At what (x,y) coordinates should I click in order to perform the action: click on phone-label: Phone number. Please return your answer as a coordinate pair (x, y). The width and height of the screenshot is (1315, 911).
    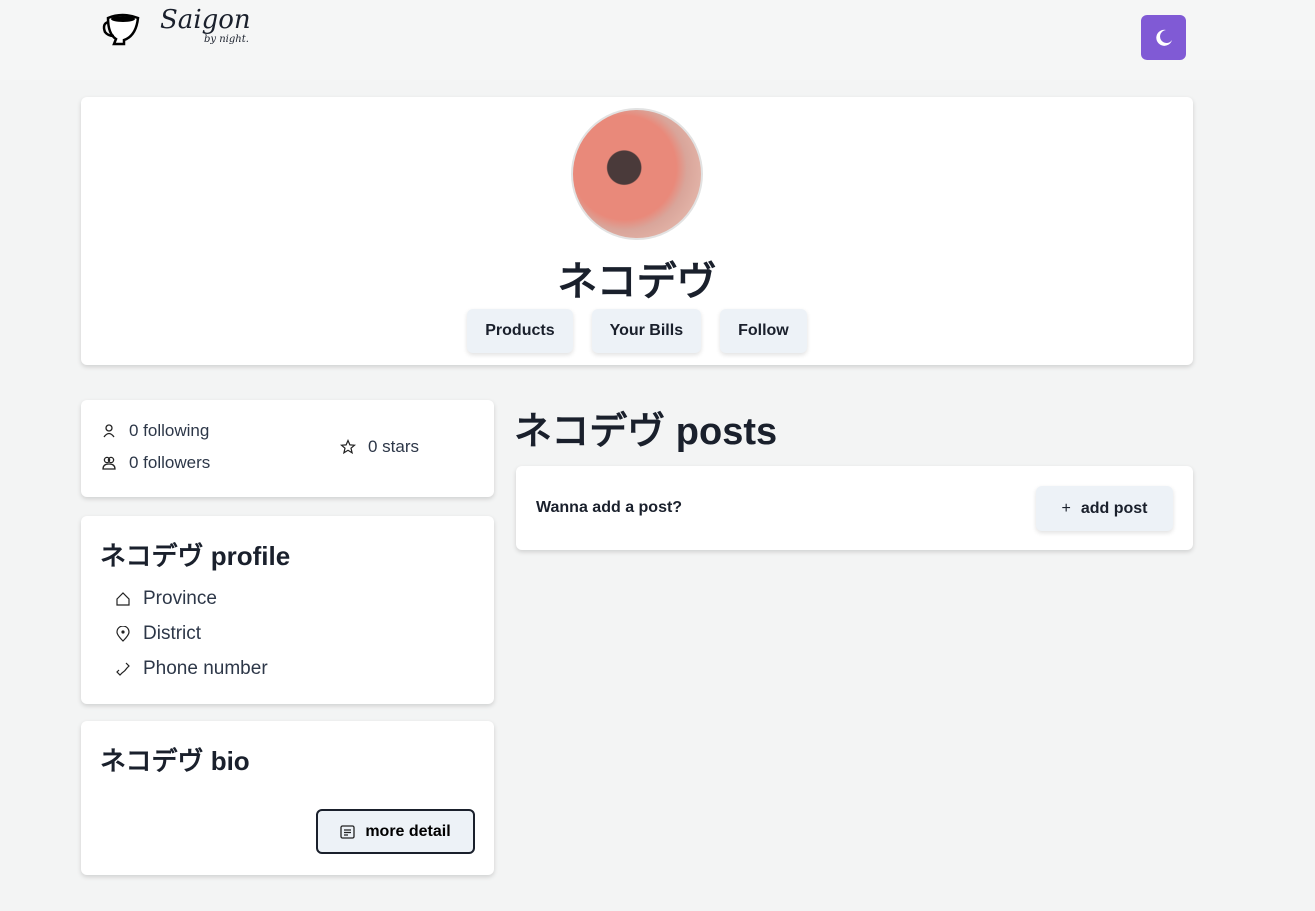
    Looking at the image, I should click on (205, 668).